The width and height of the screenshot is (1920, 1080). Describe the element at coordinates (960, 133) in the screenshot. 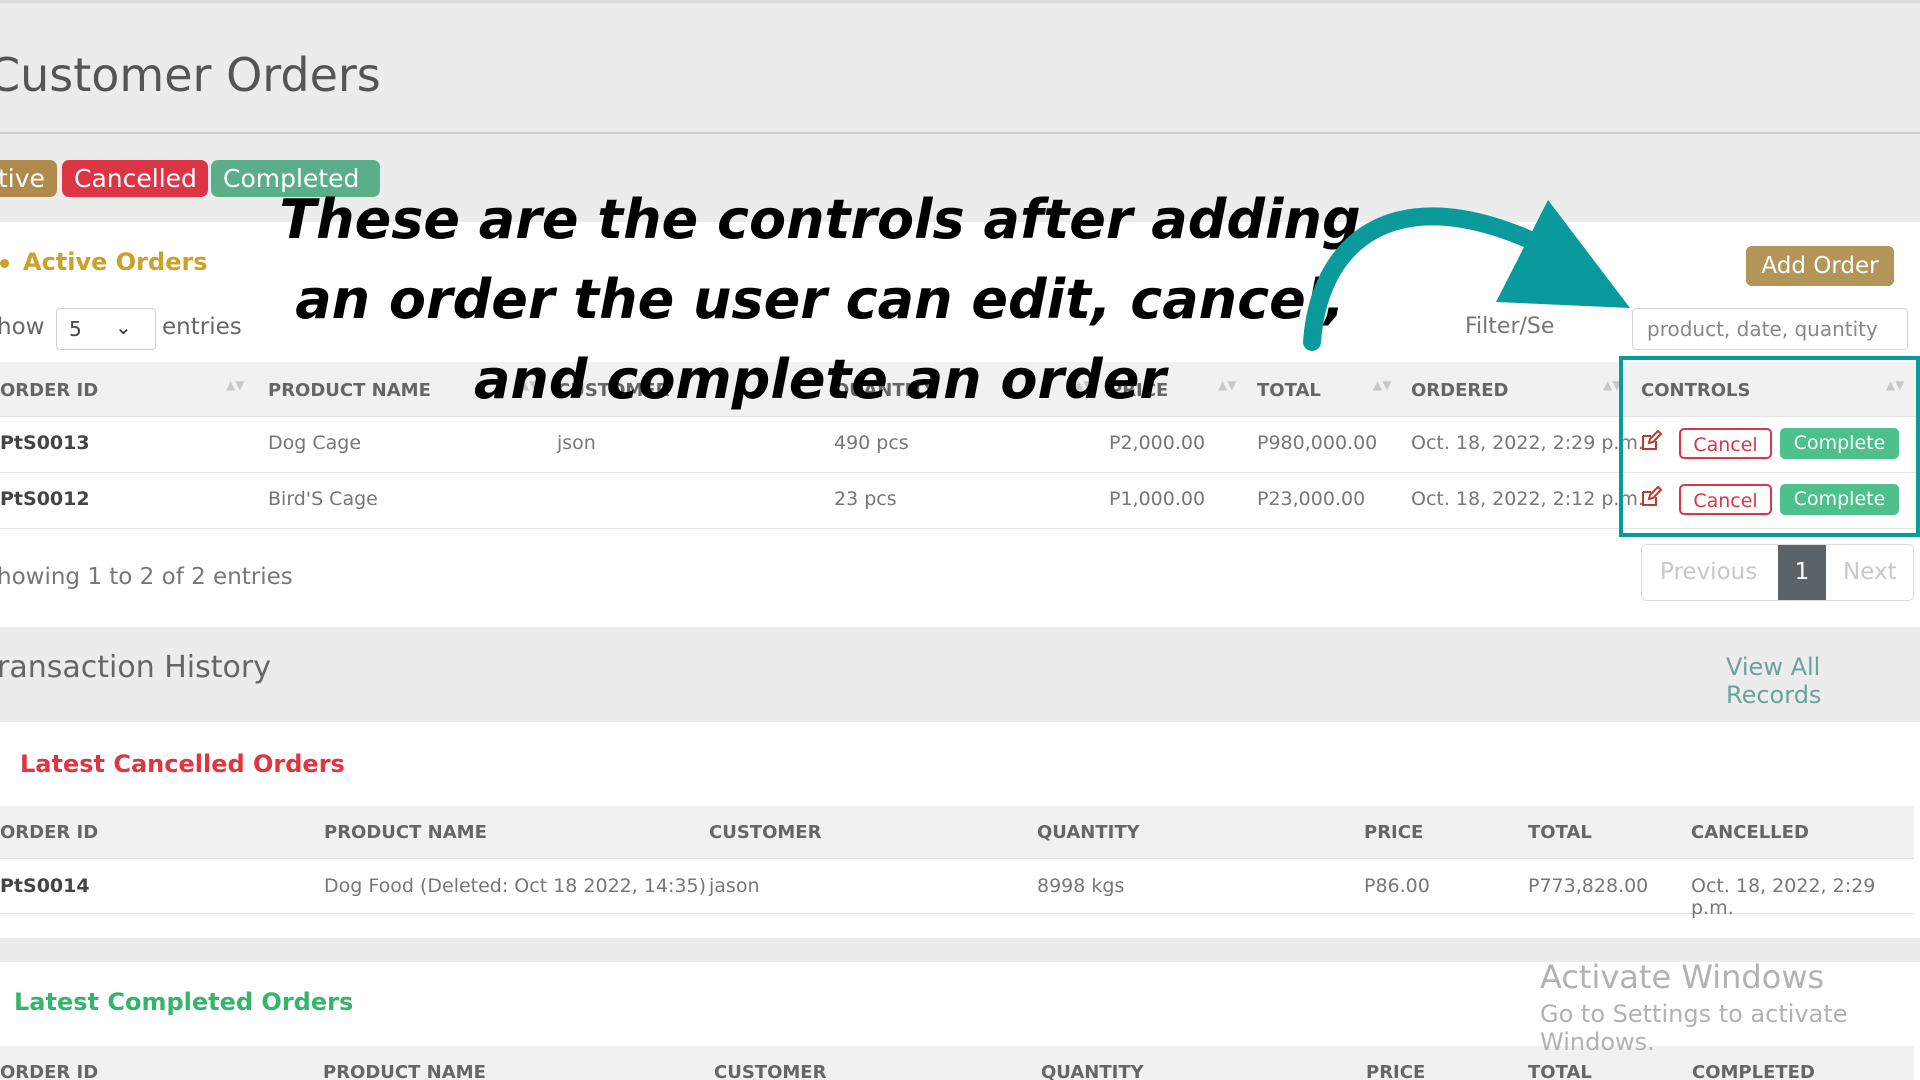

I see `header-divider` at that location.